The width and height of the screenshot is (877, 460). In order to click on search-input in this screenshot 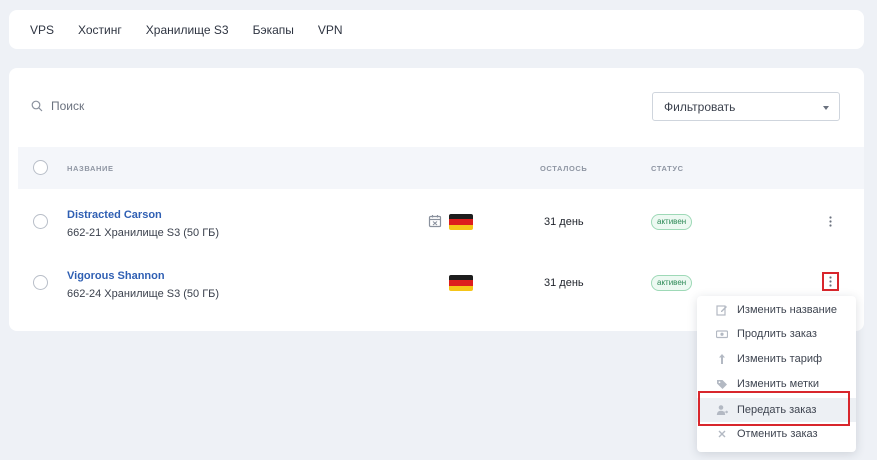, I will do `click(151, 106)`.